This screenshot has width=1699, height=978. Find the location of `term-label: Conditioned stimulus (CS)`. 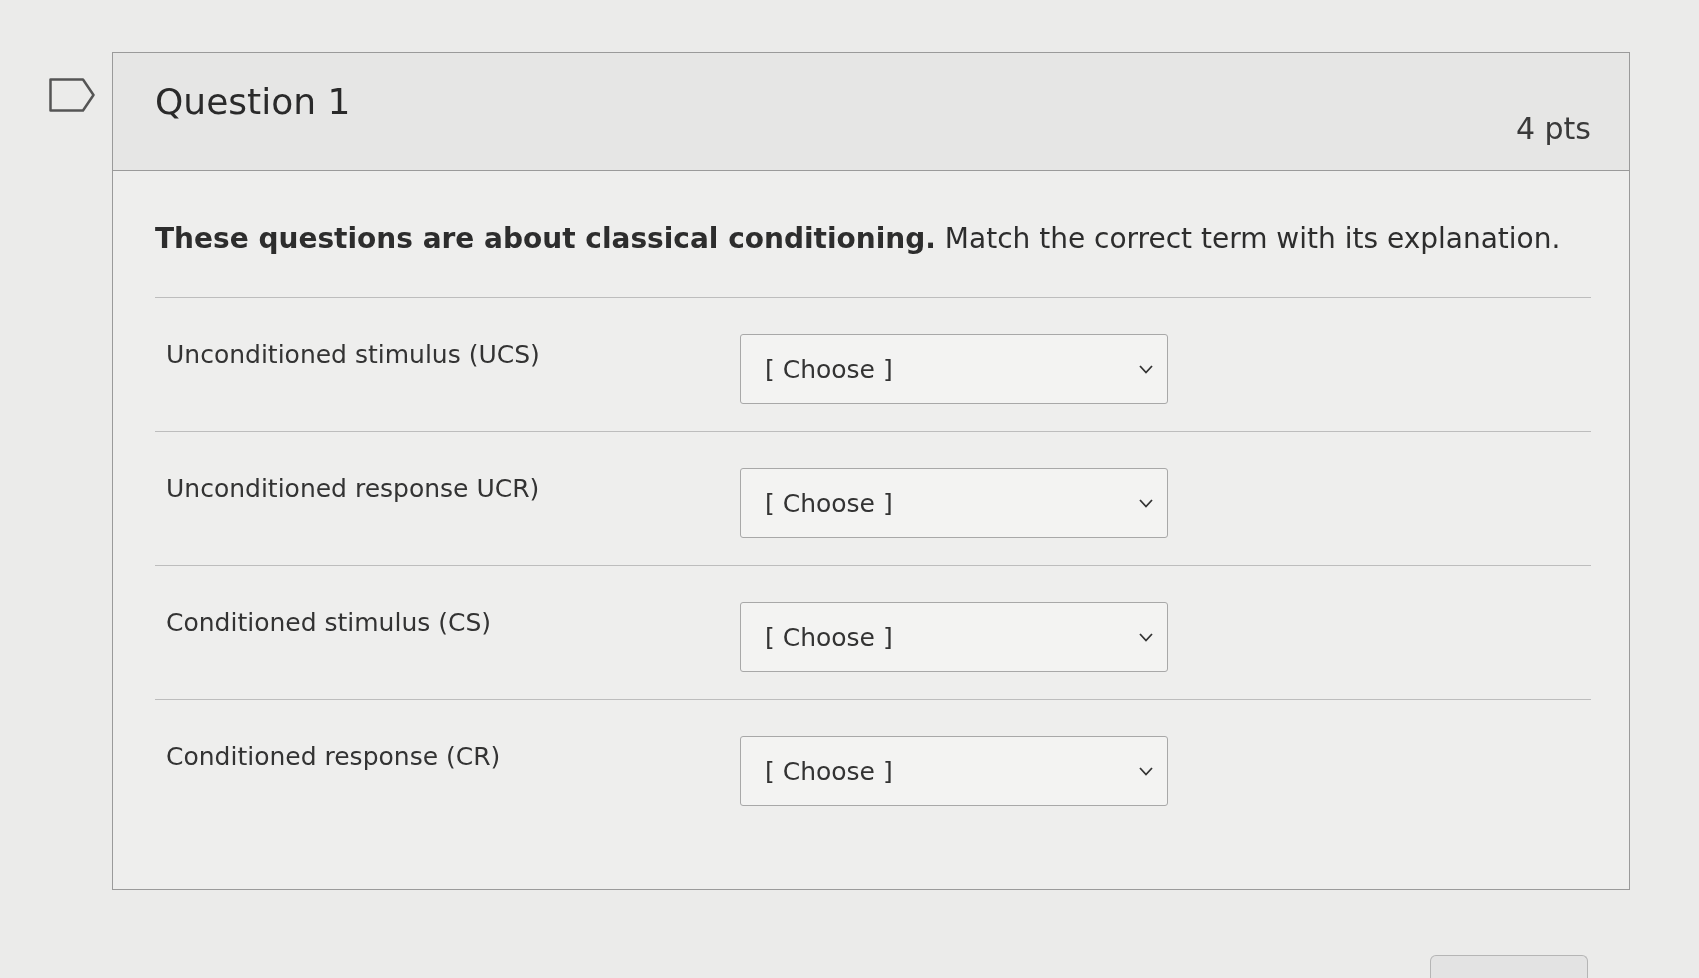

term-label: Conditioned stimulus (CS) is located at coordinates (329, 622).